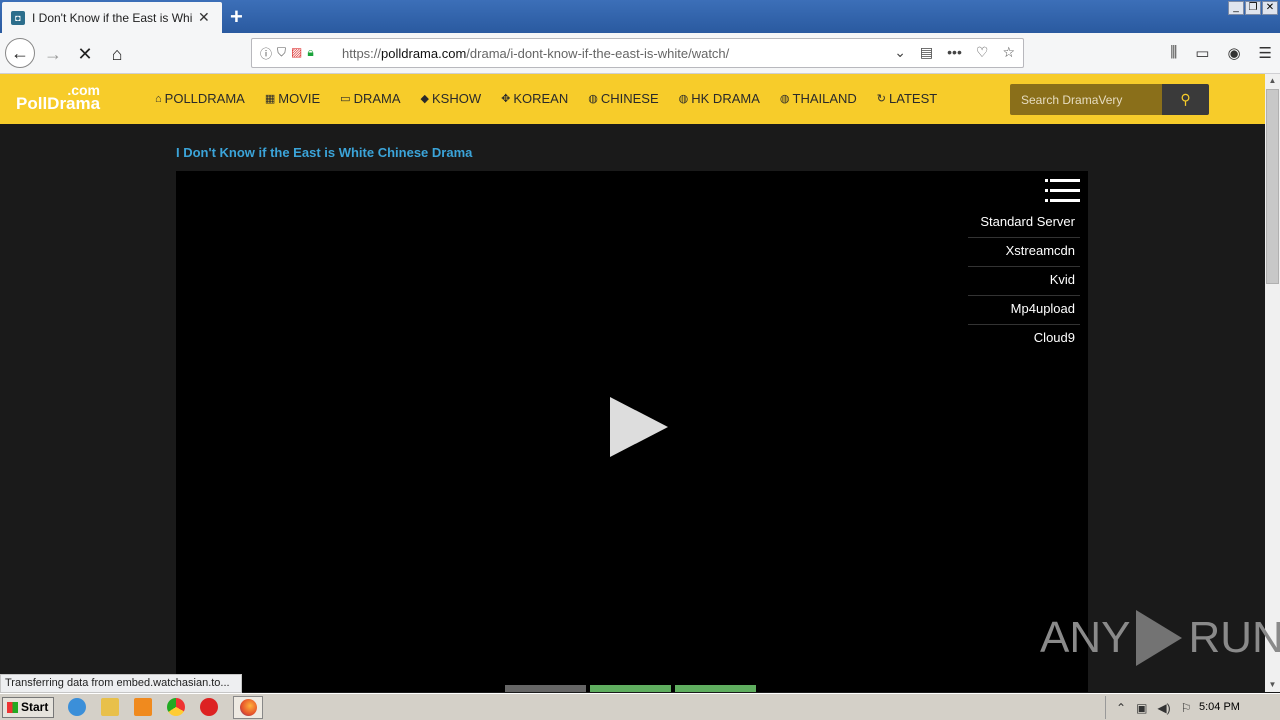 The height and width of the screenshot is (720, 1280). I want to click on server-option: Standard Server, so click(1024, 223).